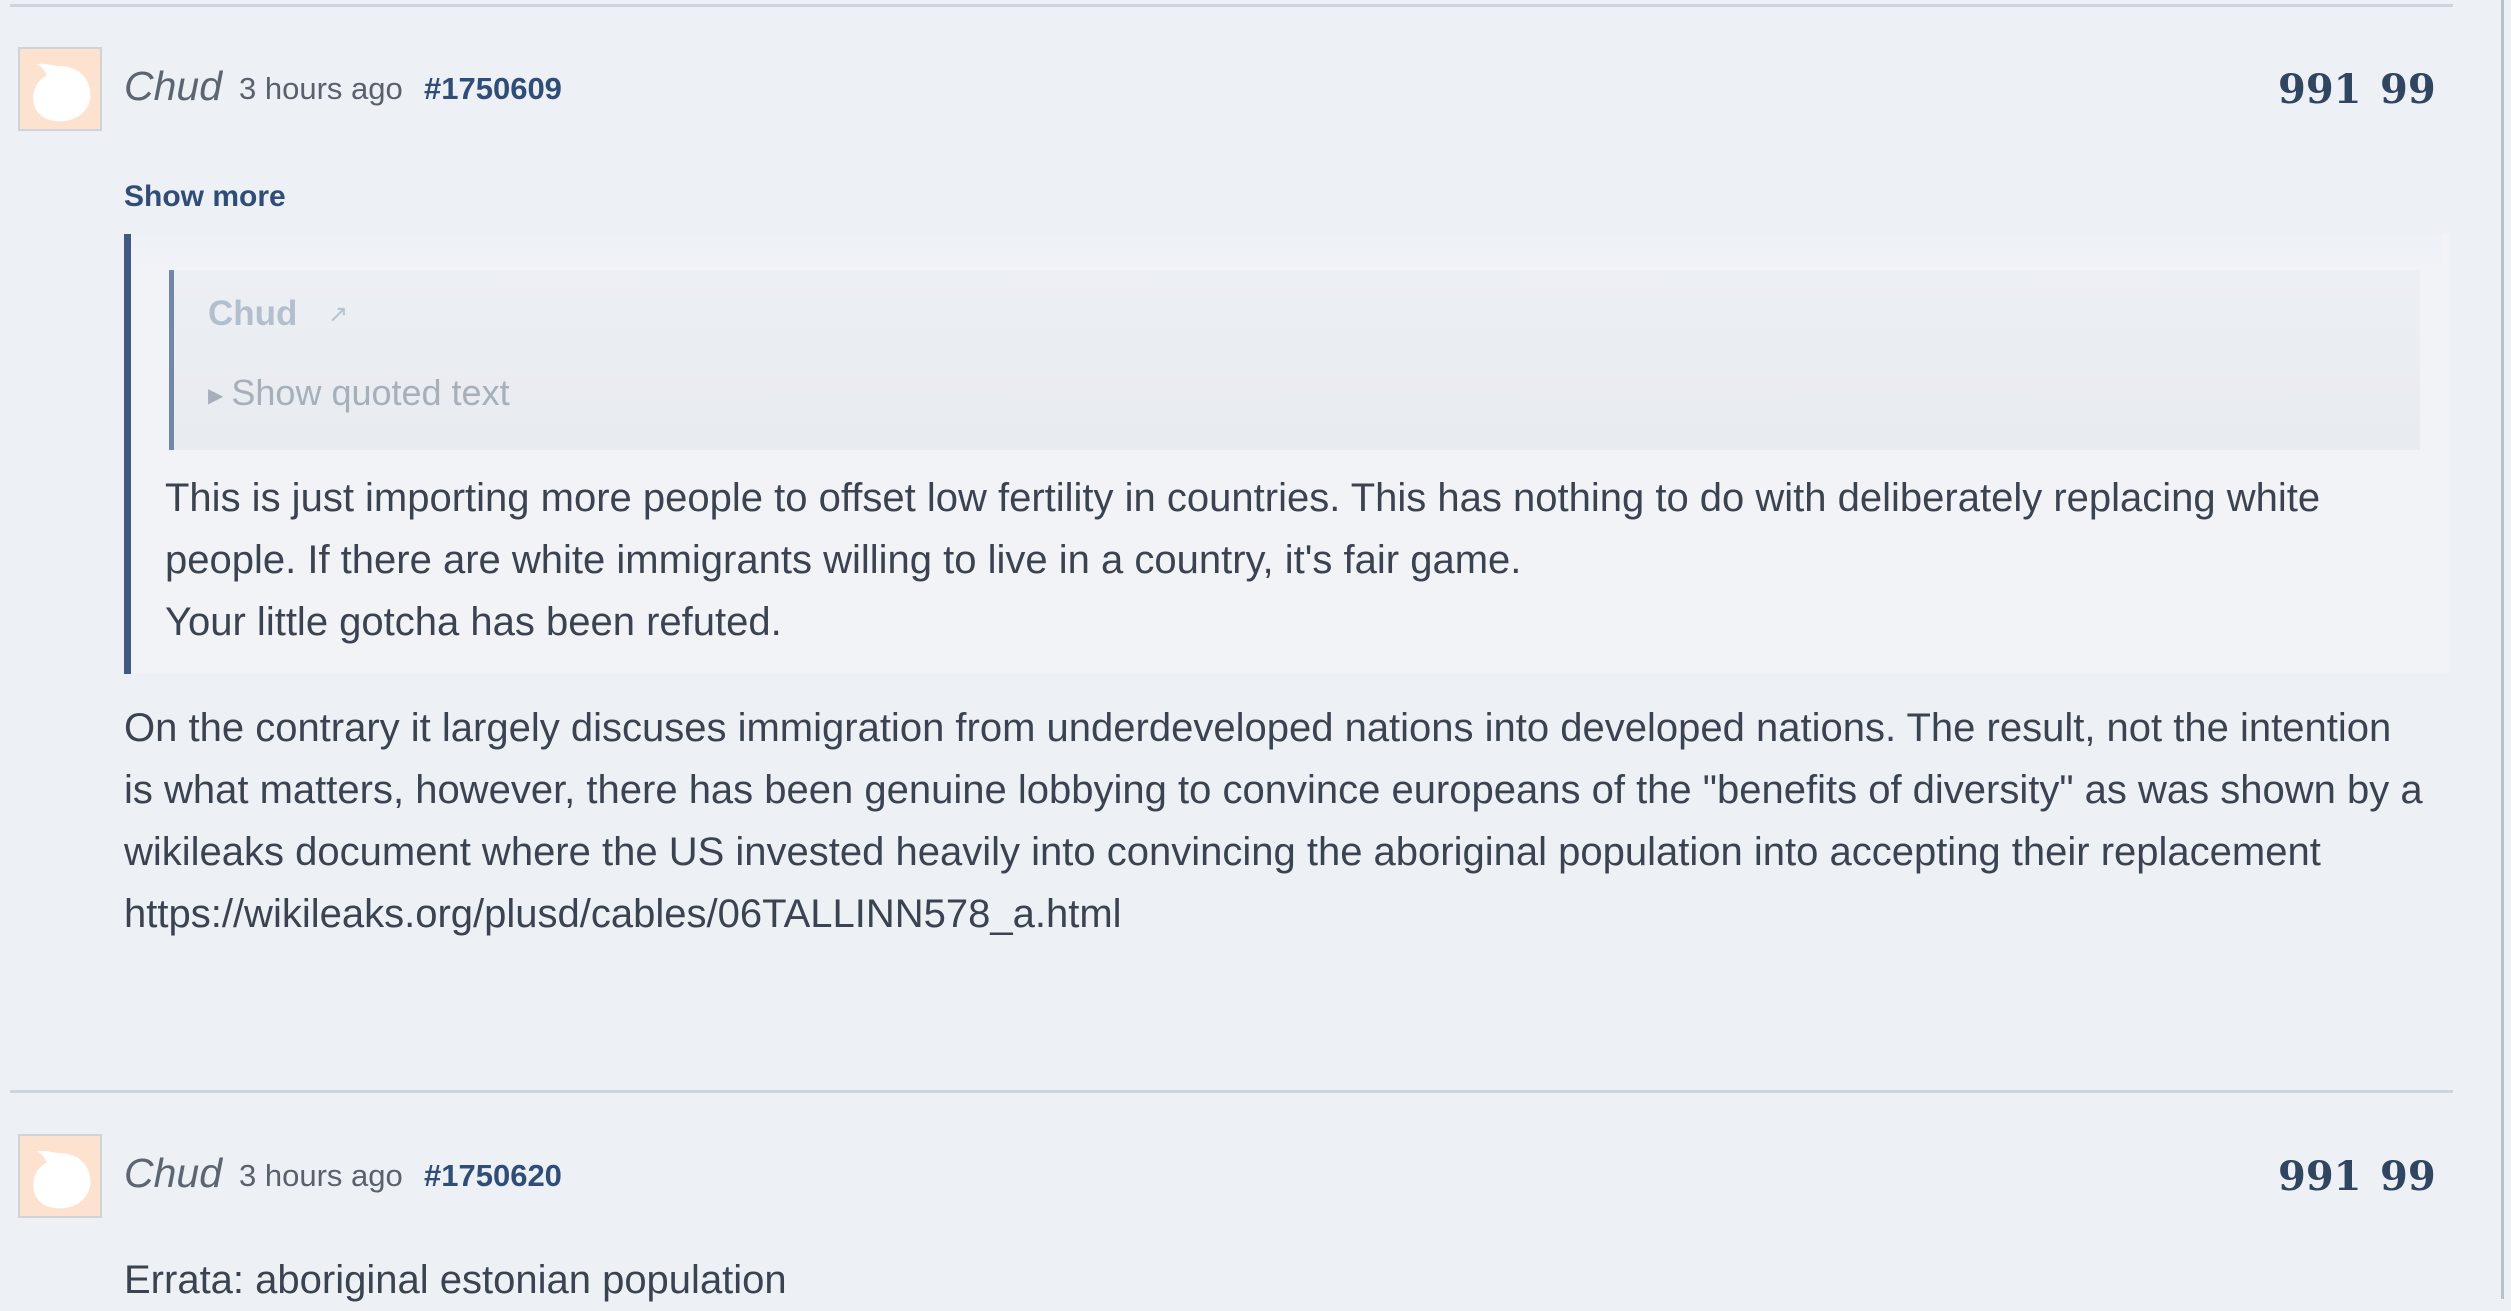  What do you see at coordinates (473, 622) in the screenshot?
I see `quote-paragraph: Your little gotcha has been refuted.` at bounding box center [473, 622].